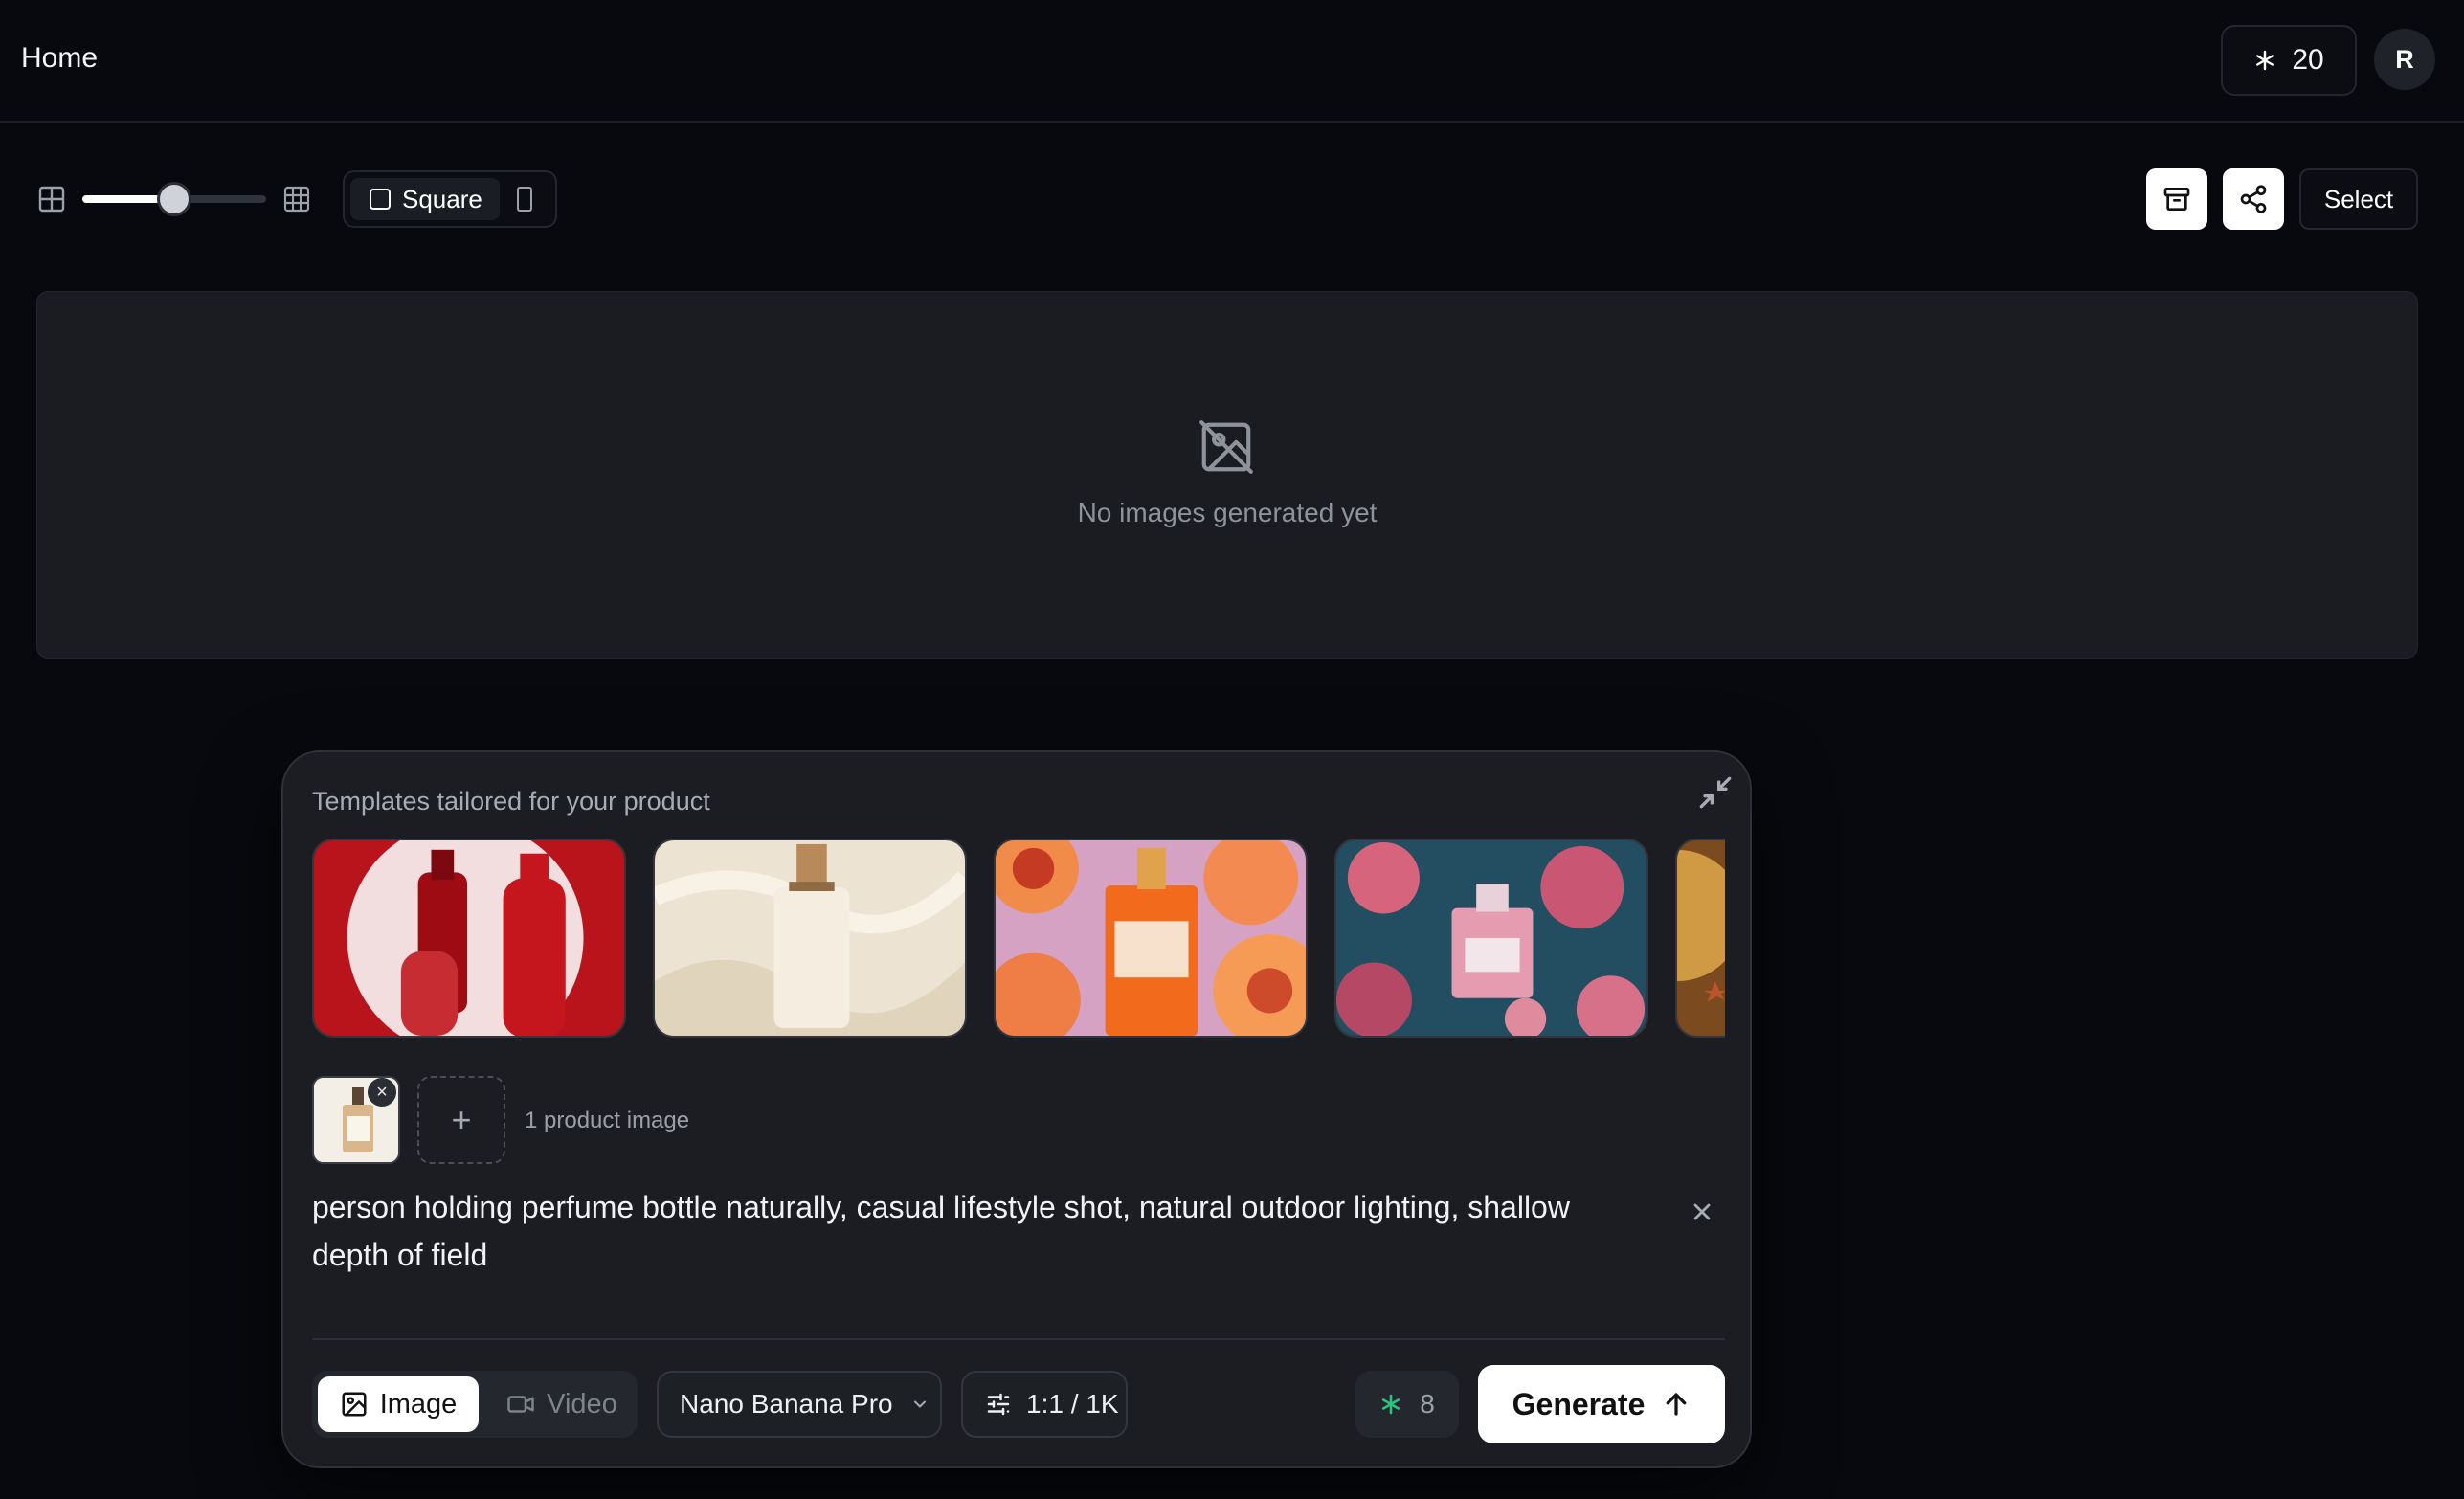 This screenshot has width=2464, height=1499. Describe the element at coordinates (2308, 60) in the screenshot. I see `credits-count: 20` at that location.